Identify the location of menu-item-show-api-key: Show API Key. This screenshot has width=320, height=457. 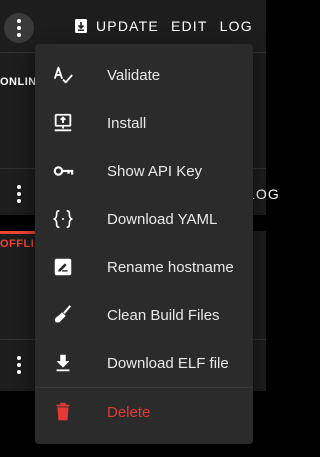
(144, 171).